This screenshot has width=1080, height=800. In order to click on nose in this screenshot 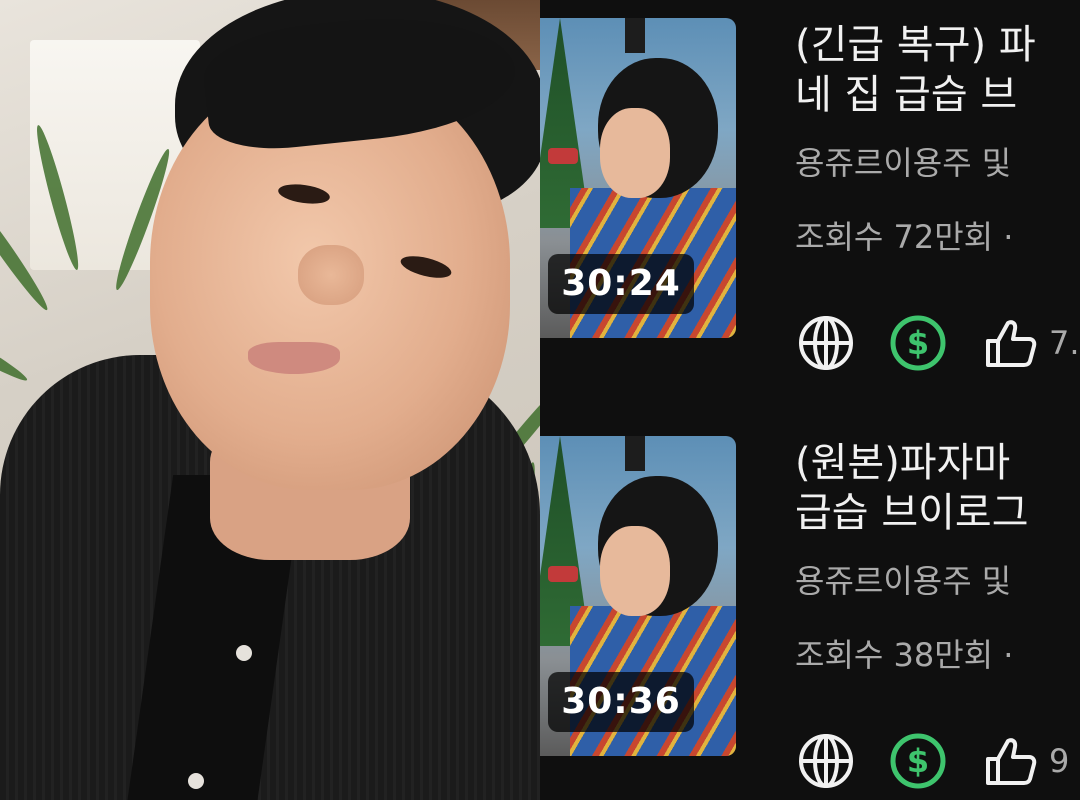, I will do `click(331, 275)`.